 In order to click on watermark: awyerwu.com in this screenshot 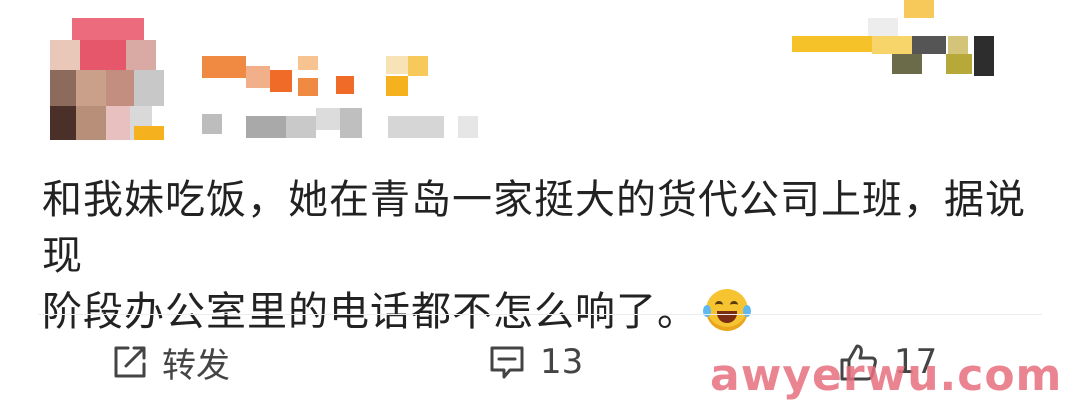, I will do `click(886, 375)`.